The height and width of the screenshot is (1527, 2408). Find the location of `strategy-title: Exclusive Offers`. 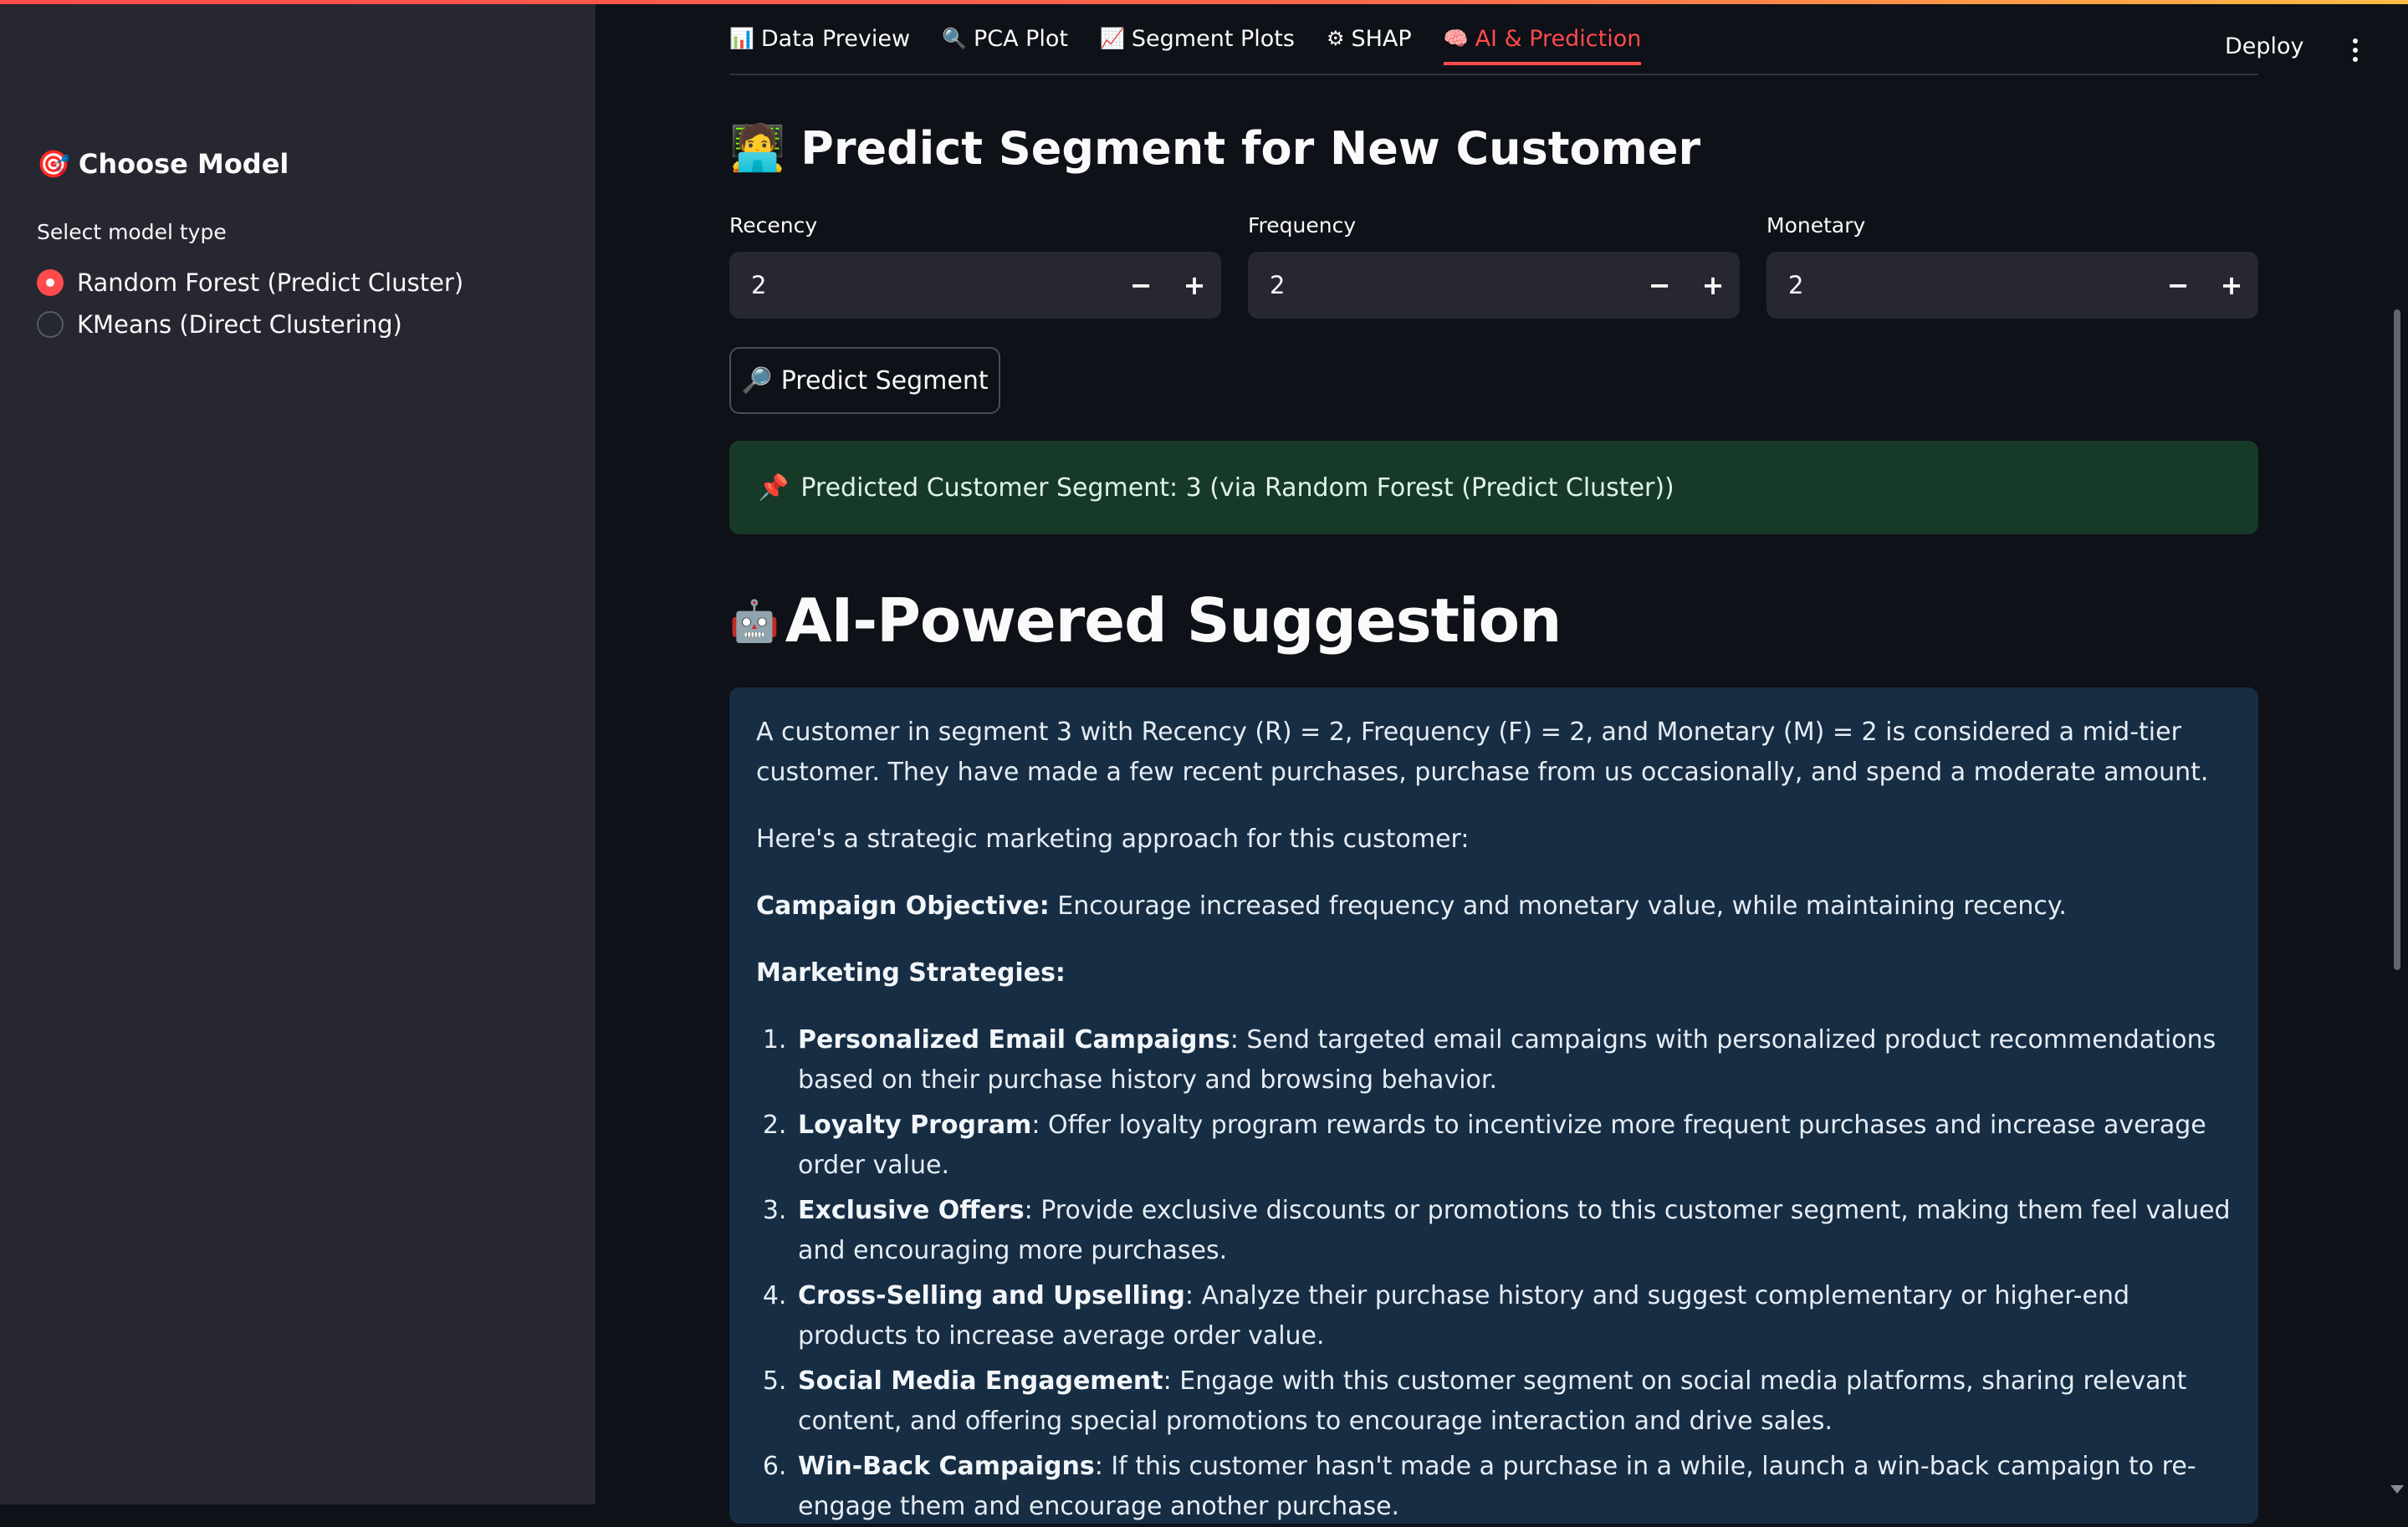

strategy-title: Exclusive Offers is located at coordinates (911, 1211).